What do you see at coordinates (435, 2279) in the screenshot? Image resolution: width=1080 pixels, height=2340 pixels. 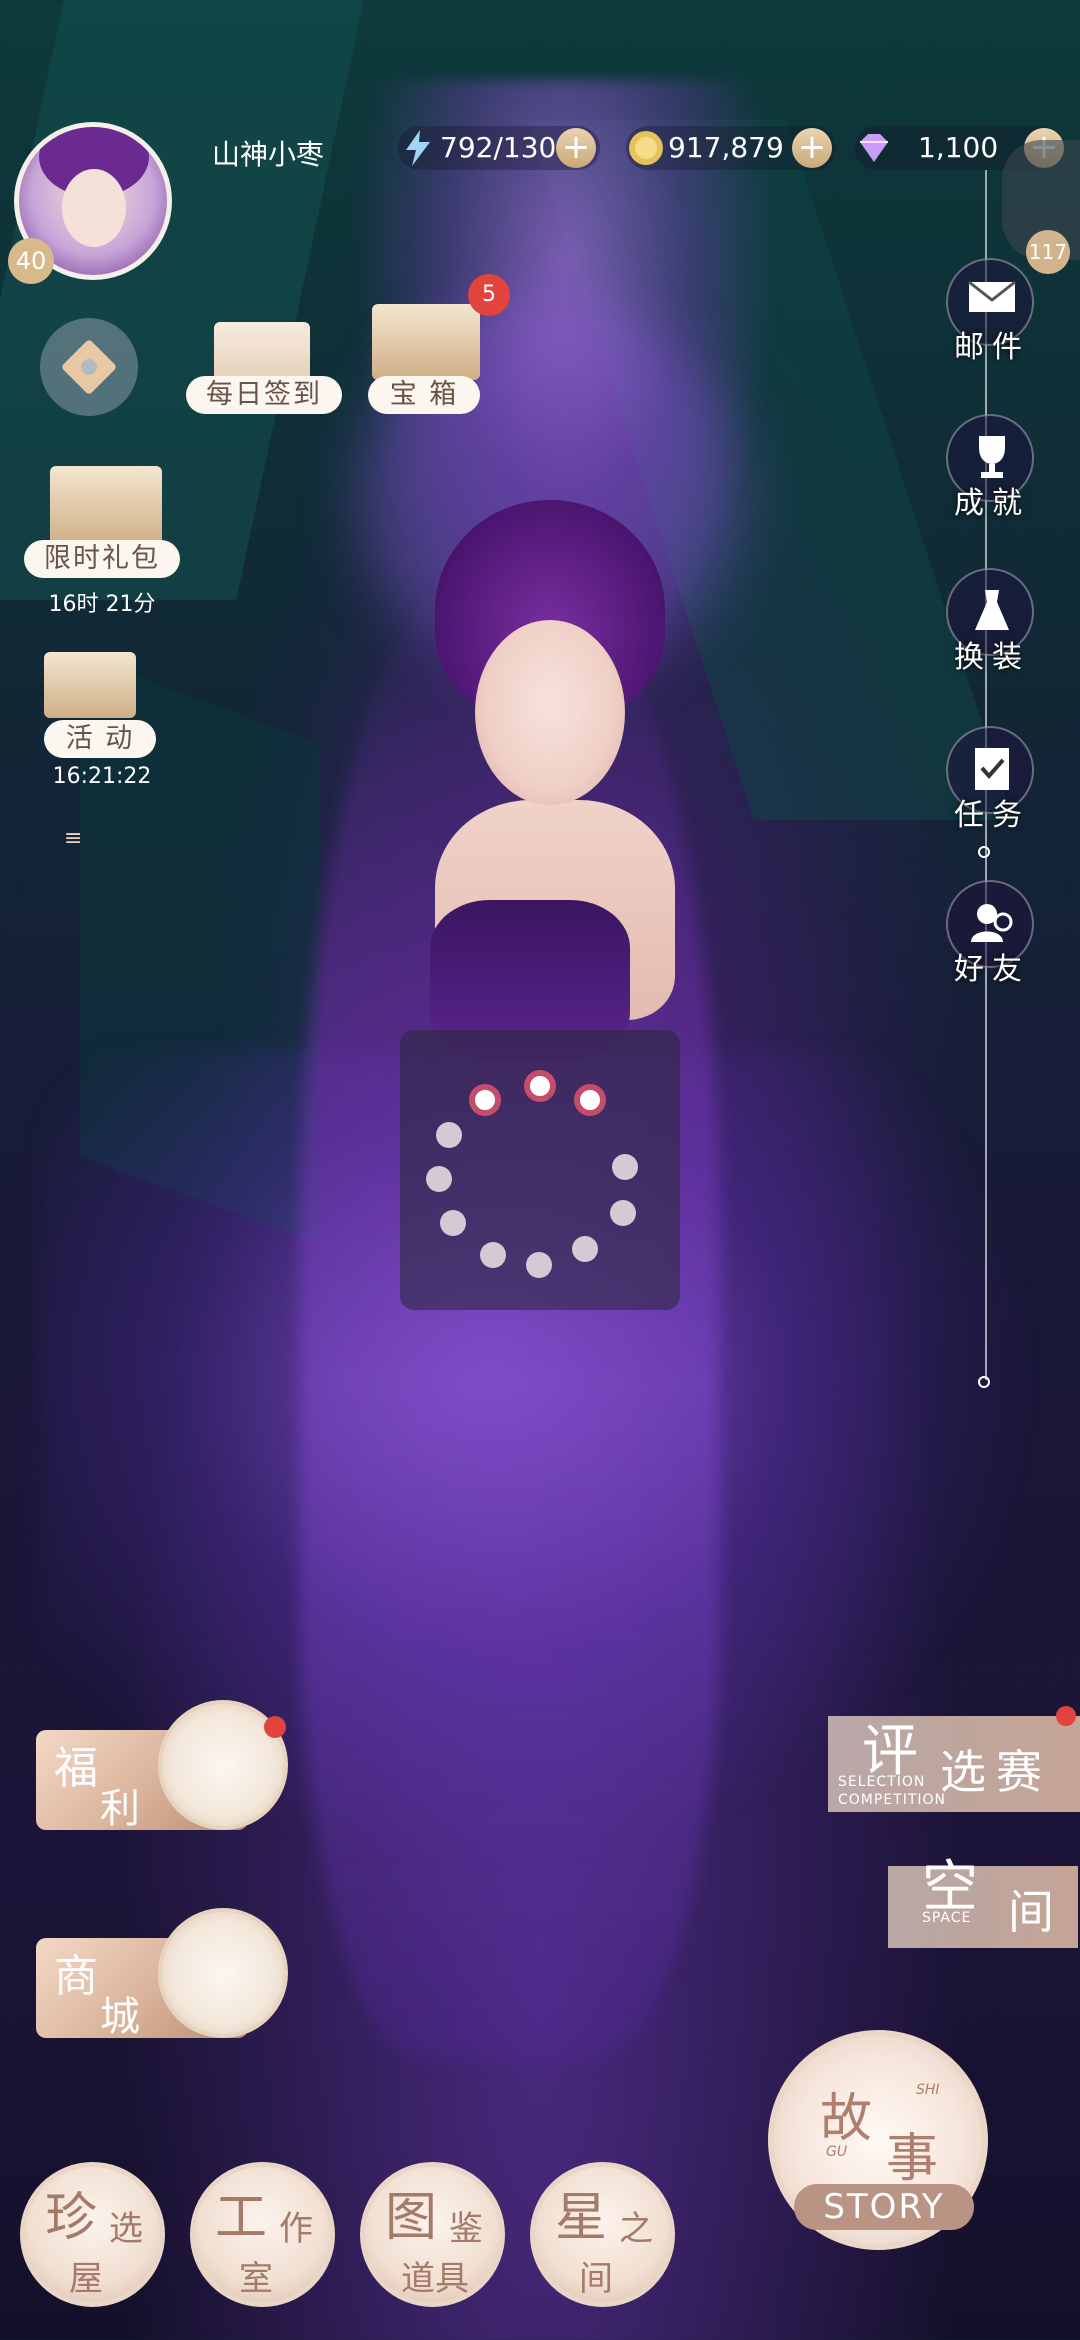 I see `nav-char-3: 道具` at bounding box center [435, 2279].